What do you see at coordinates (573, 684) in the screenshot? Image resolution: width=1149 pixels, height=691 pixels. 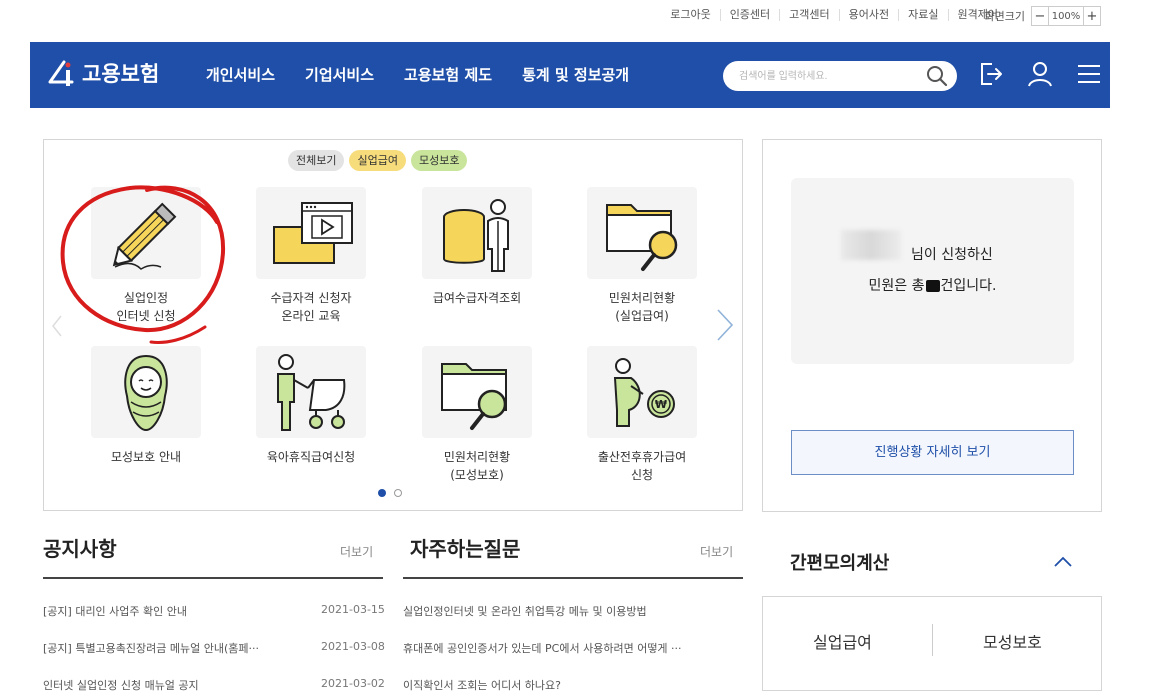 I see `faq-row: 이직확인서 조회는 어디서 하나요?` at bounding box center [573, 684].